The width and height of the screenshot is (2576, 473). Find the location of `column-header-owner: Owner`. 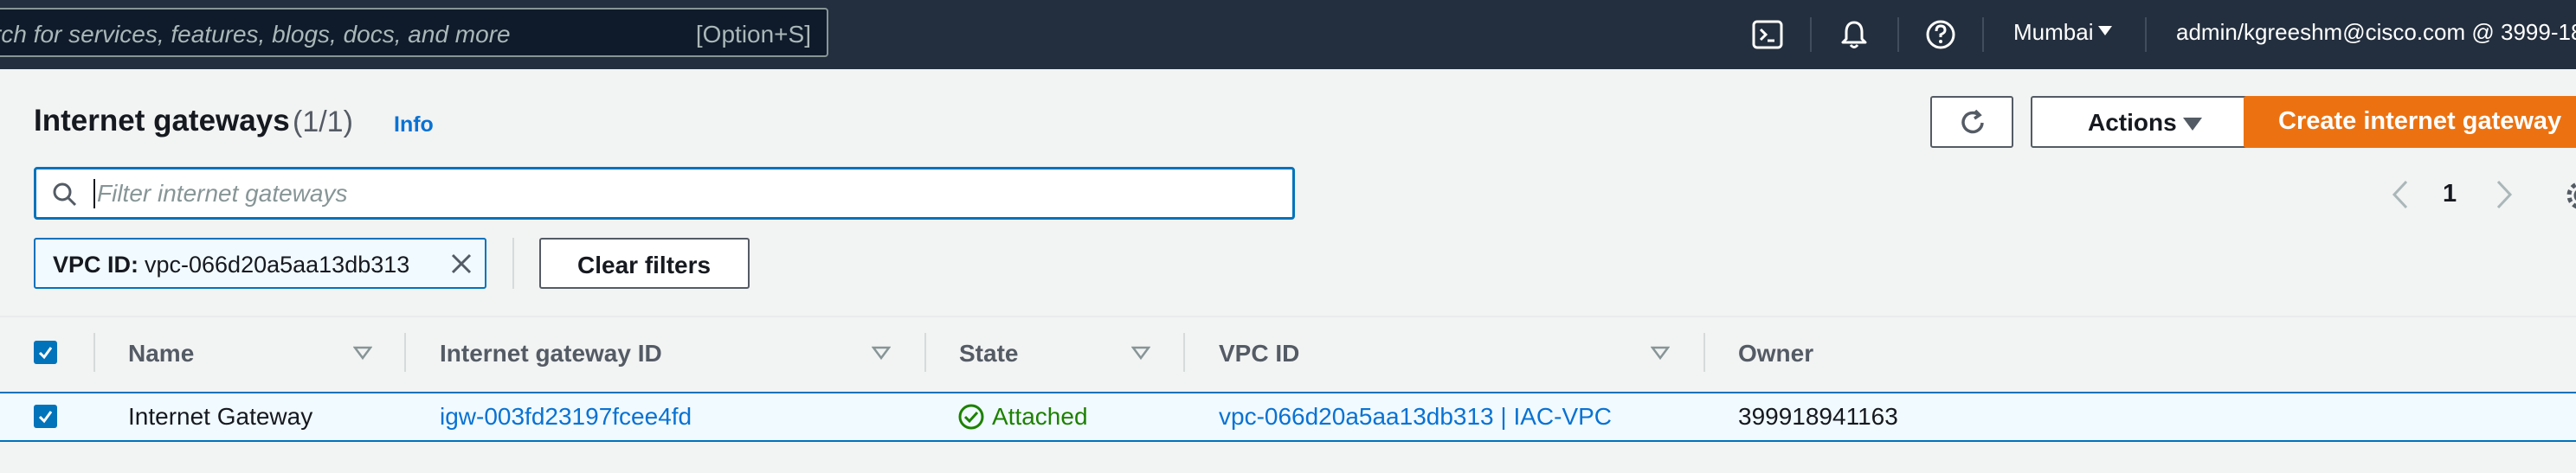

column-header-owner: Owner is located at coordinates (1775, 354).